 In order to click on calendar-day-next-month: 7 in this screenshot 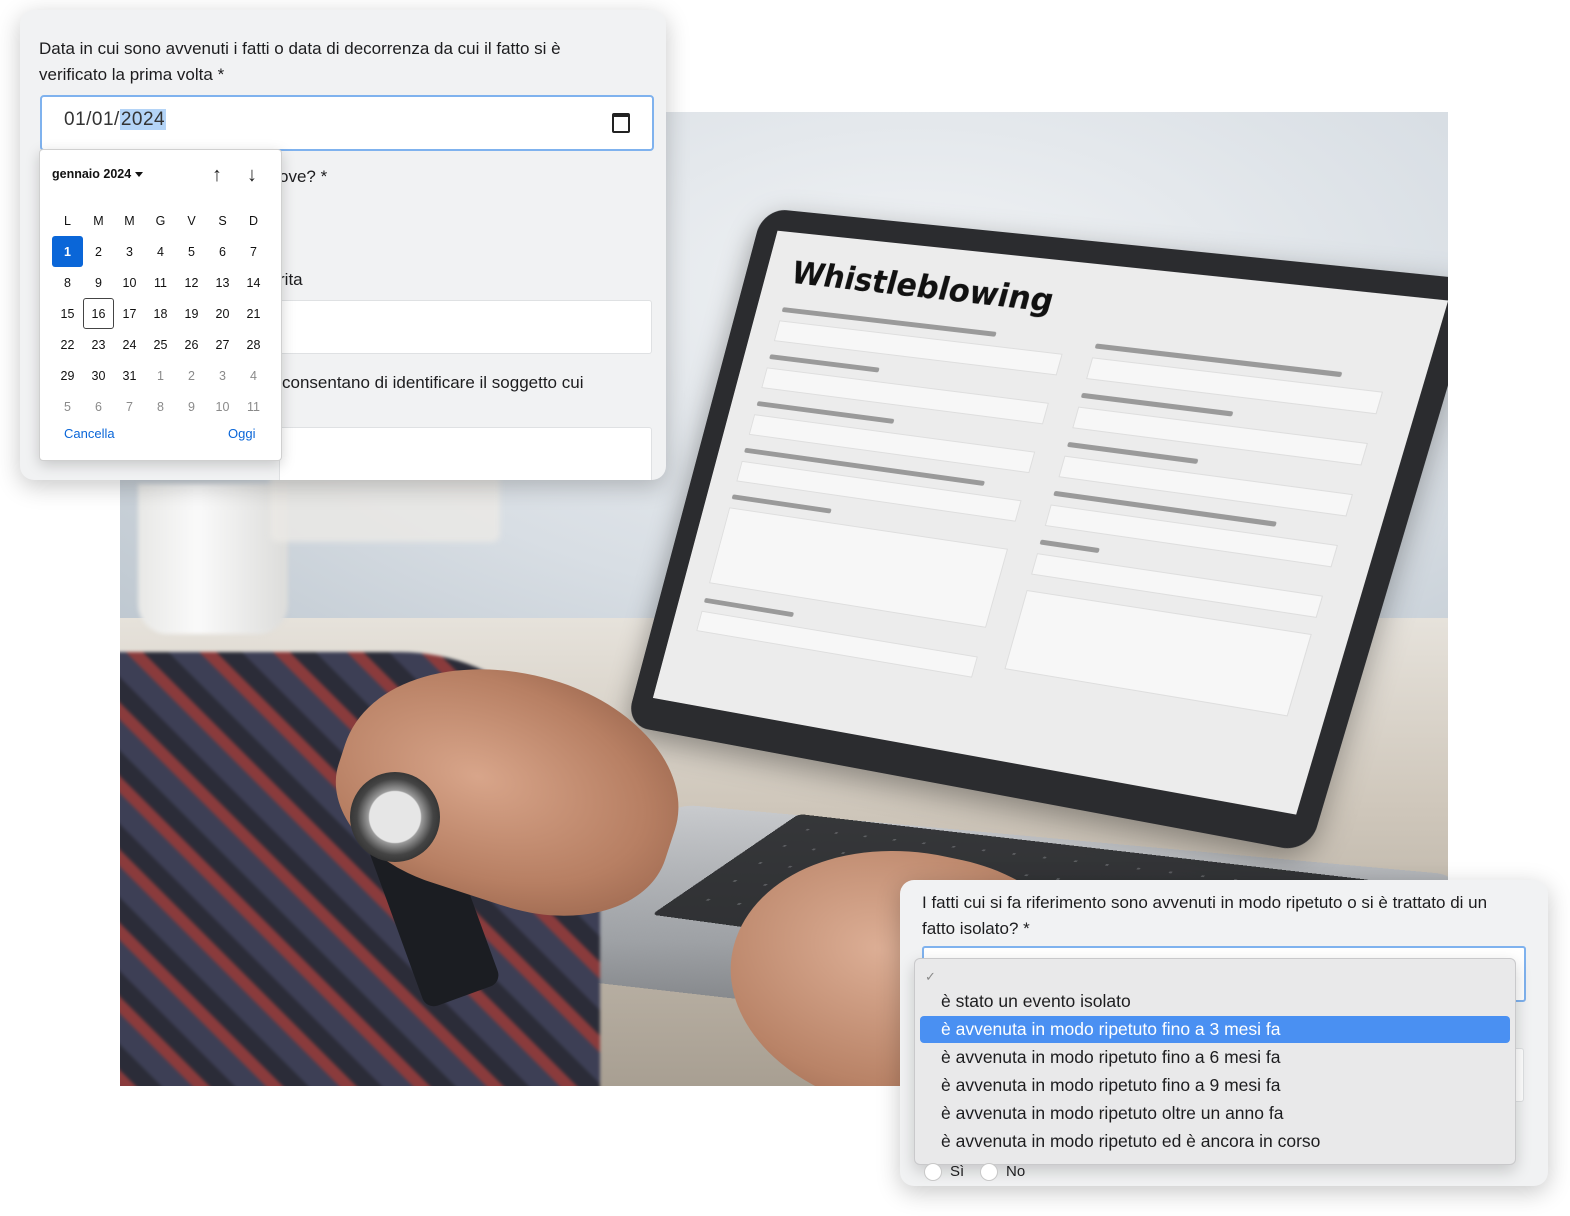, I will do `click(129, 406)`.